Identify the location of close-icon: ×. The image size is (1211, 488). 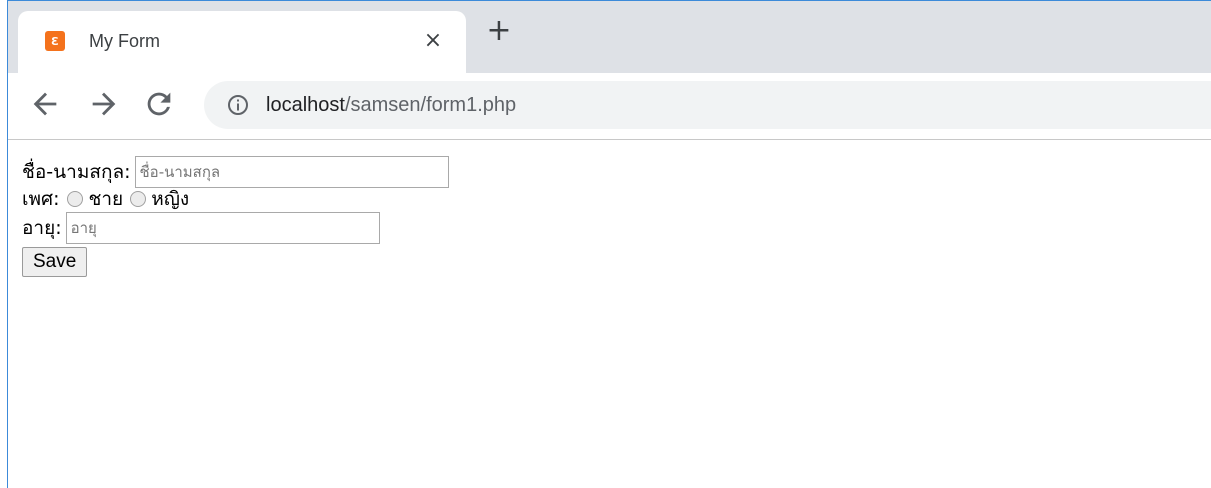
(433, 41).